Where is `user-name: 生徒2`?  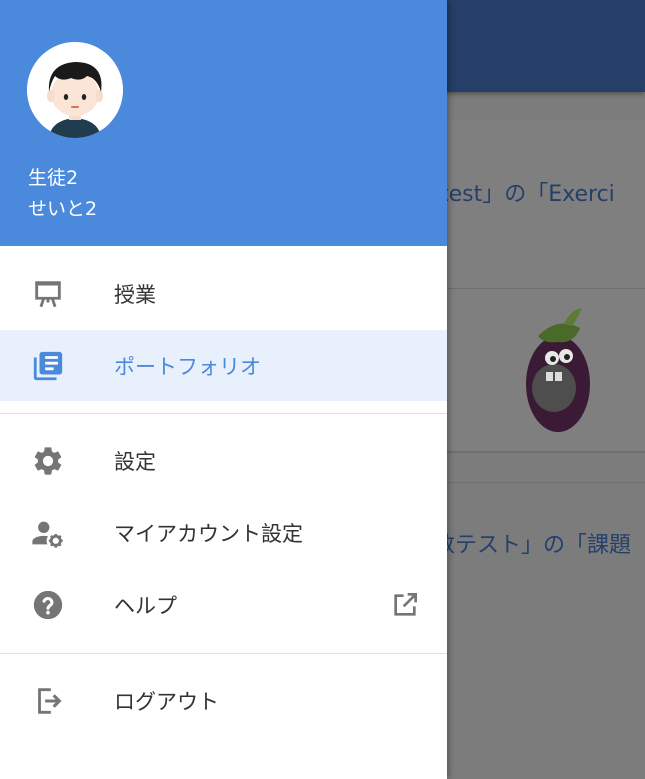
user-name: 生徒2 is located at coordinates (53, 178).